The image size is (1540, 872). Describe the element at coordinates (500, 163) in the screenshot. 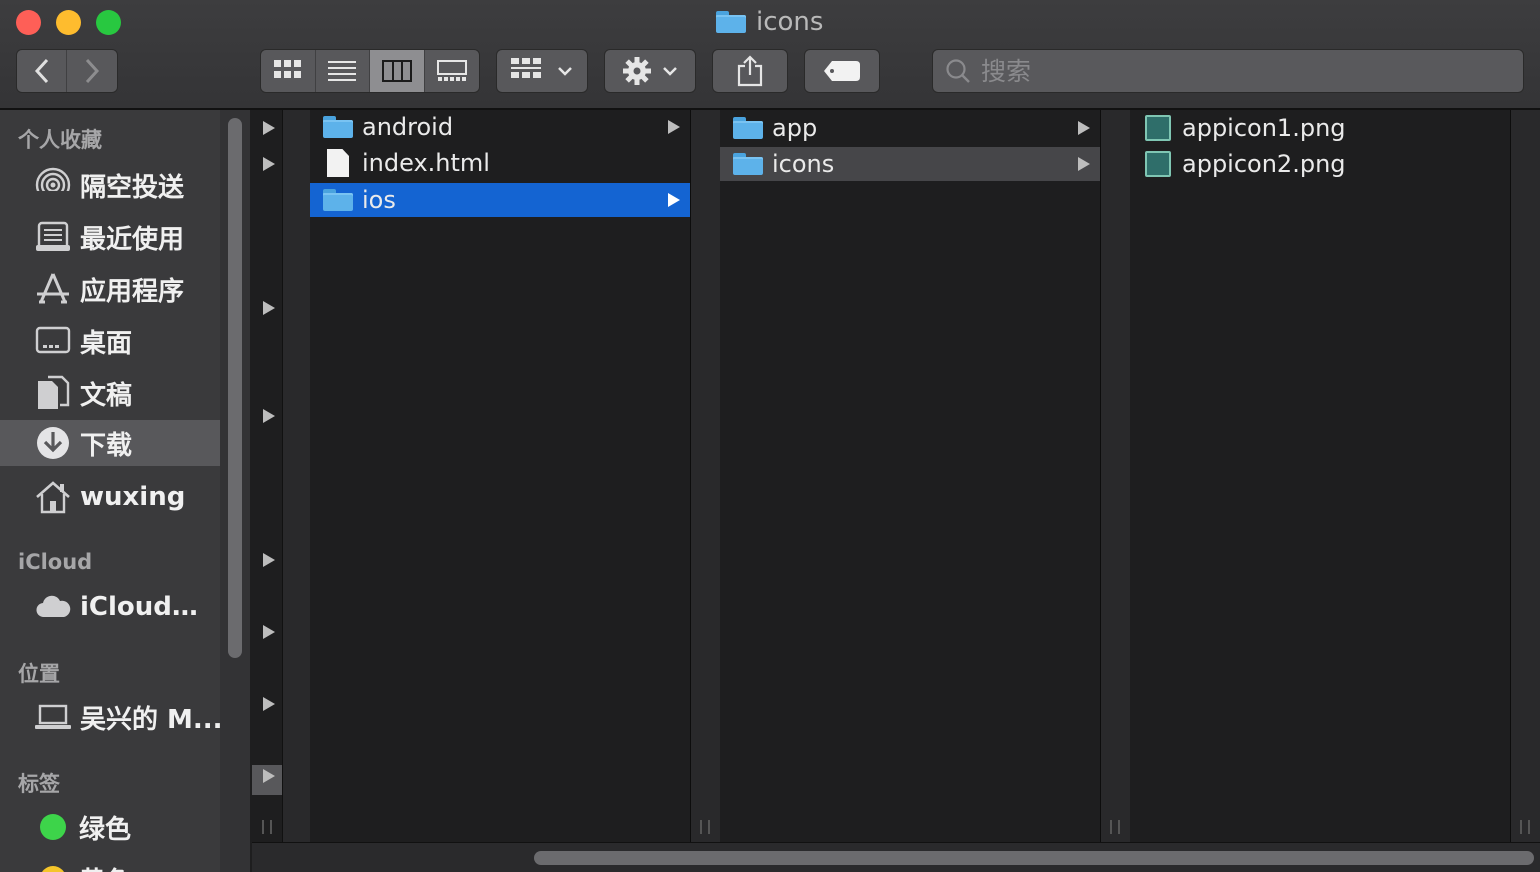

I see `list-item: index.html` at that location.